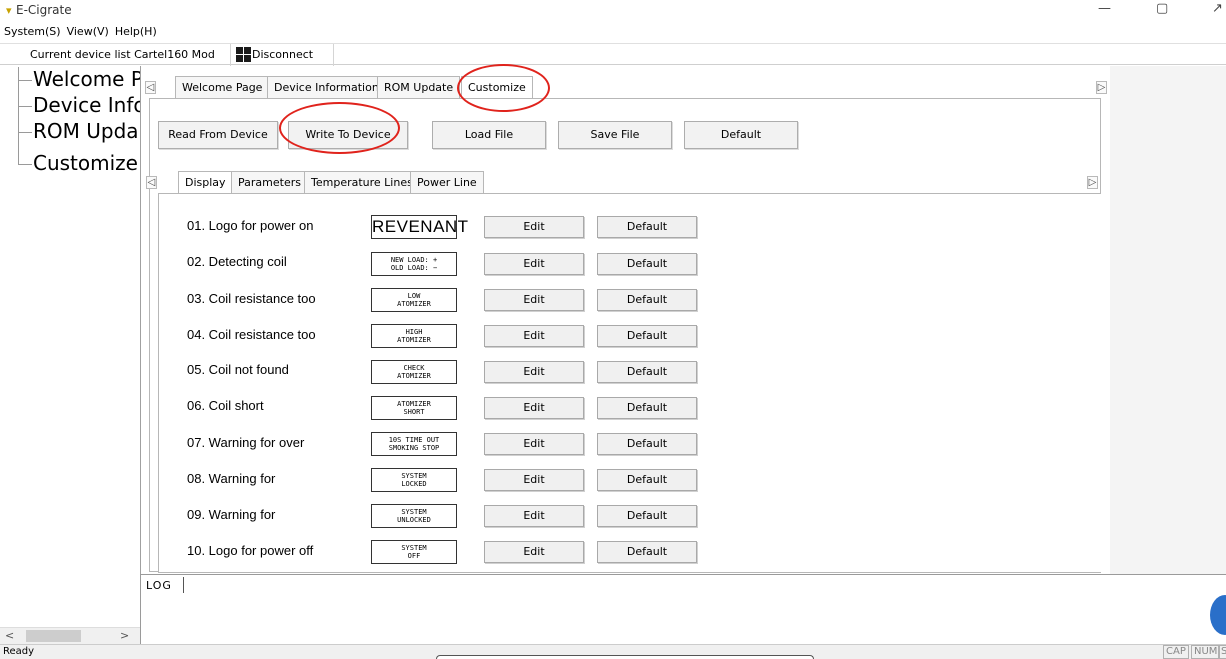 The width and height of the screenshot is (1226, 659). Describe the element at coordinates (683, 609) in the screenshot. I see `log-panel: LOG` at that location.